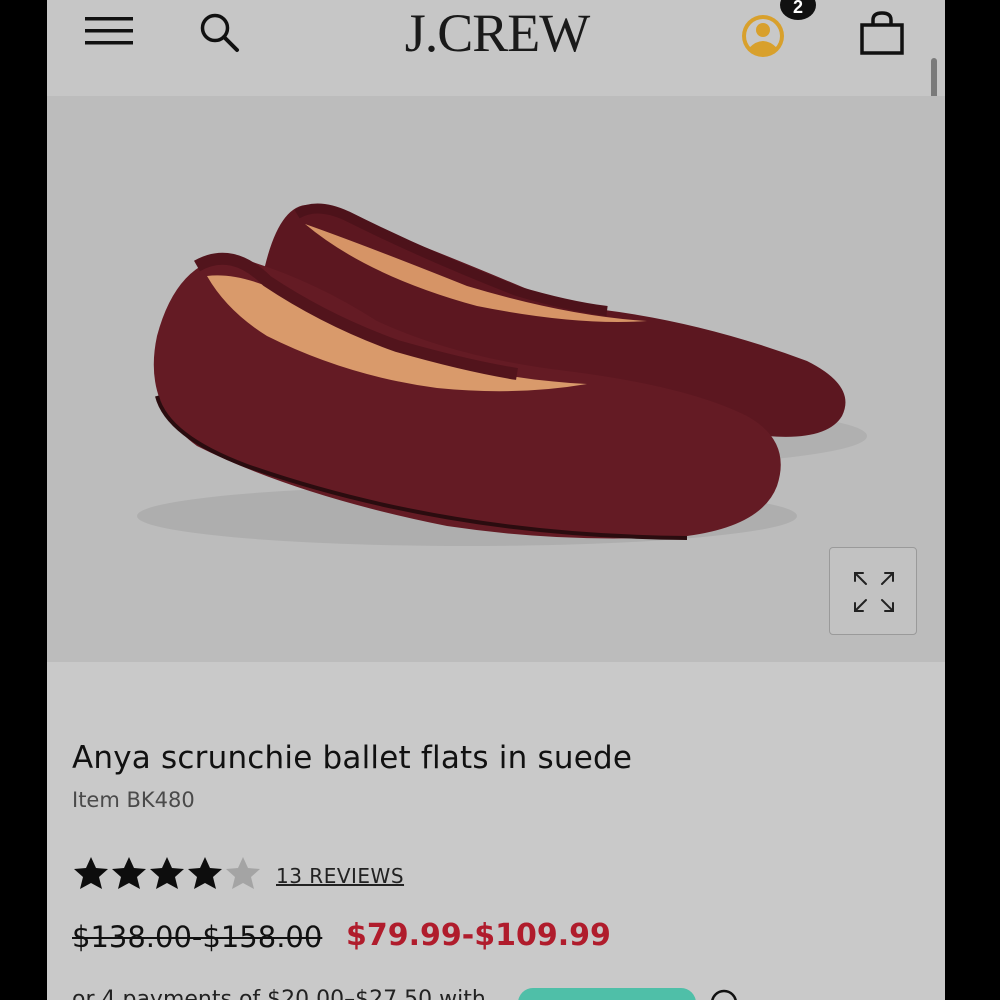 This screenshot has height=1000, width=1000. What do you see at coordinates (219, 32) in the screenshot?
I see `search-icon` at bounding box center [219, 32].